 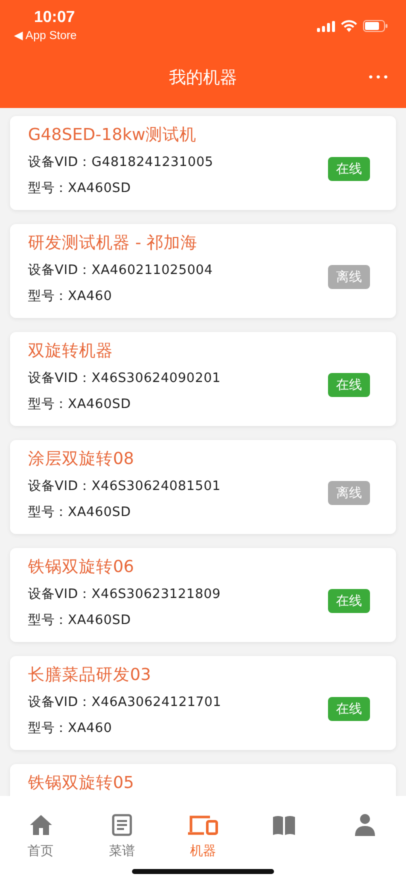 I want to click on device-name: 铁锅双旋转05, so click(x=81, y=783).